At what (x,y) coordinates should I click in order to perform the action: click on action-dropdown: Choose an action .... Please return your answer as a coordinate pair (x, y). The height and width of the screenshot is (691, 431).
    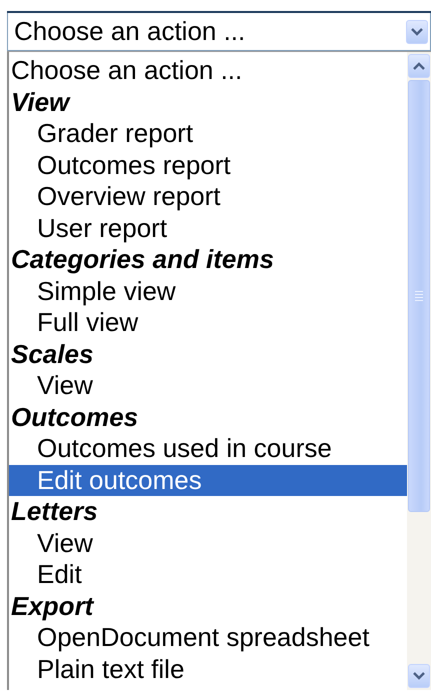
    Looking at the image, I should click on (219, 32).